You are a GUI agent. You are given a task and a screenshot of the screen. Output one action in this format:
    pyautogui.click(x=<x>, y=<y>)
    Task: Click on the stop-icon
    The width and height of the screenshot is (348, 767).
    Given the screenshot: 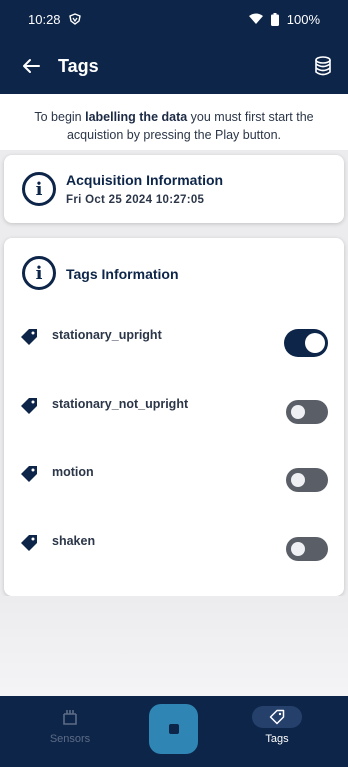 What is the action you would take?
    pyautogui.click(x=173, y=729)
    